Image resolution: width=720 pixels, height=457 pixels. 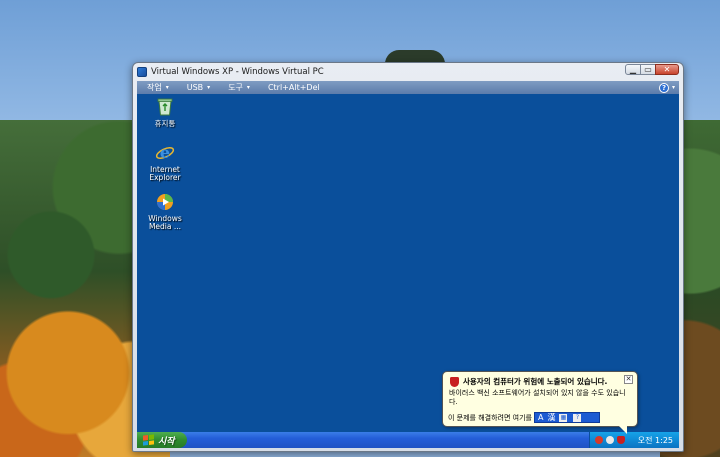 I want to click on desktop-icon-label: Internet Explorer, so click(x=165, y=173).